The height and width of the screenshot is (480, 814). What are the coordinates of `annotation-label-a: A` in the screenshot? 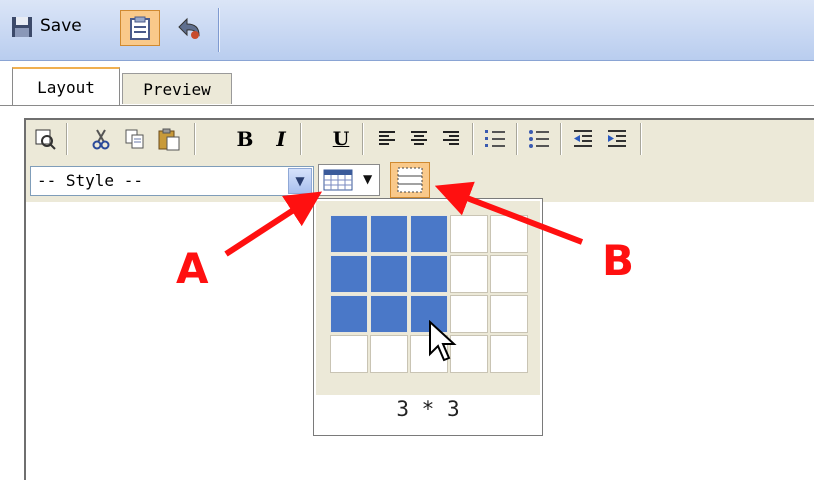 It's located at (192, 268).